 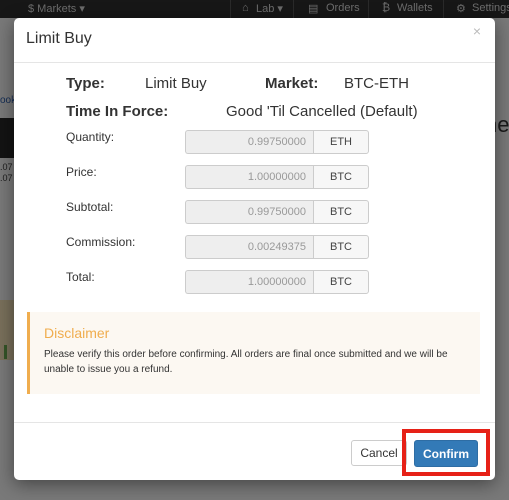 What do you see at coordinates (101, 242) in the screenshot?
I see `commission-label: Commission:` at bounding box center [101, 242].